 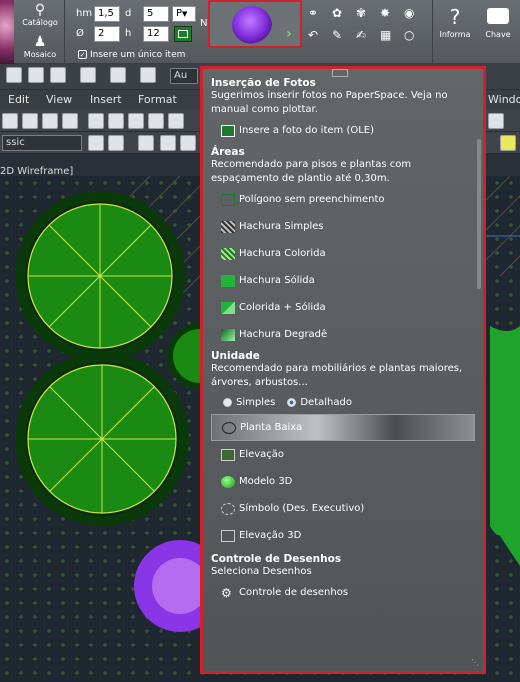 What do you see at coordinates (263, 83) in the screenshot?
I see `section-title-fotos: Inserção de Fotos` at bounding box center [263, 83].